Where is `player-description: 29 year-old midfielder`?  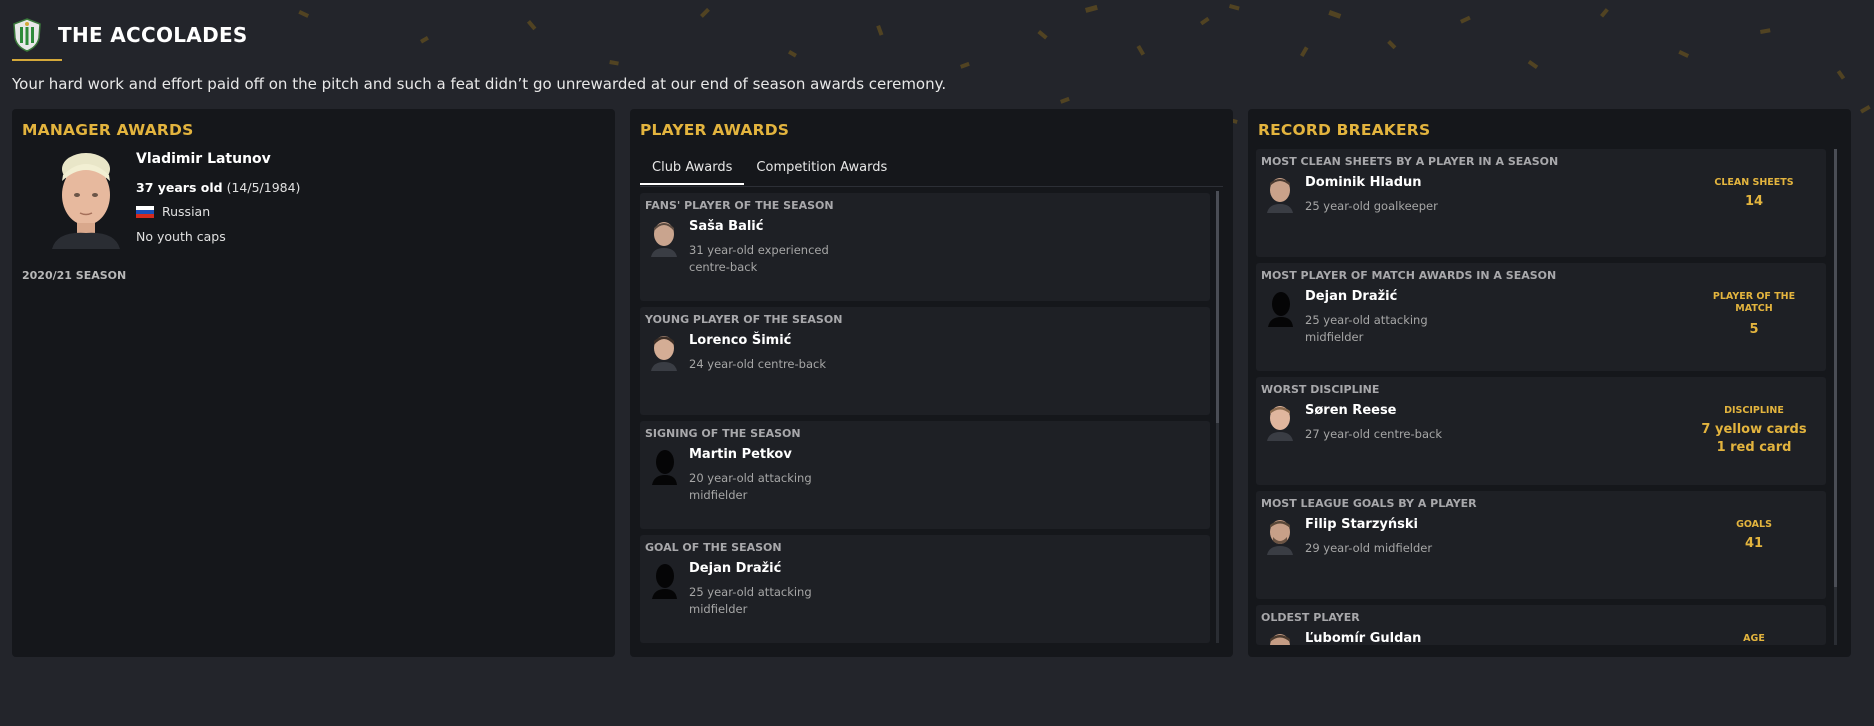 player-description: 29 year-old midfielder is located at coordinates (1369, 548).